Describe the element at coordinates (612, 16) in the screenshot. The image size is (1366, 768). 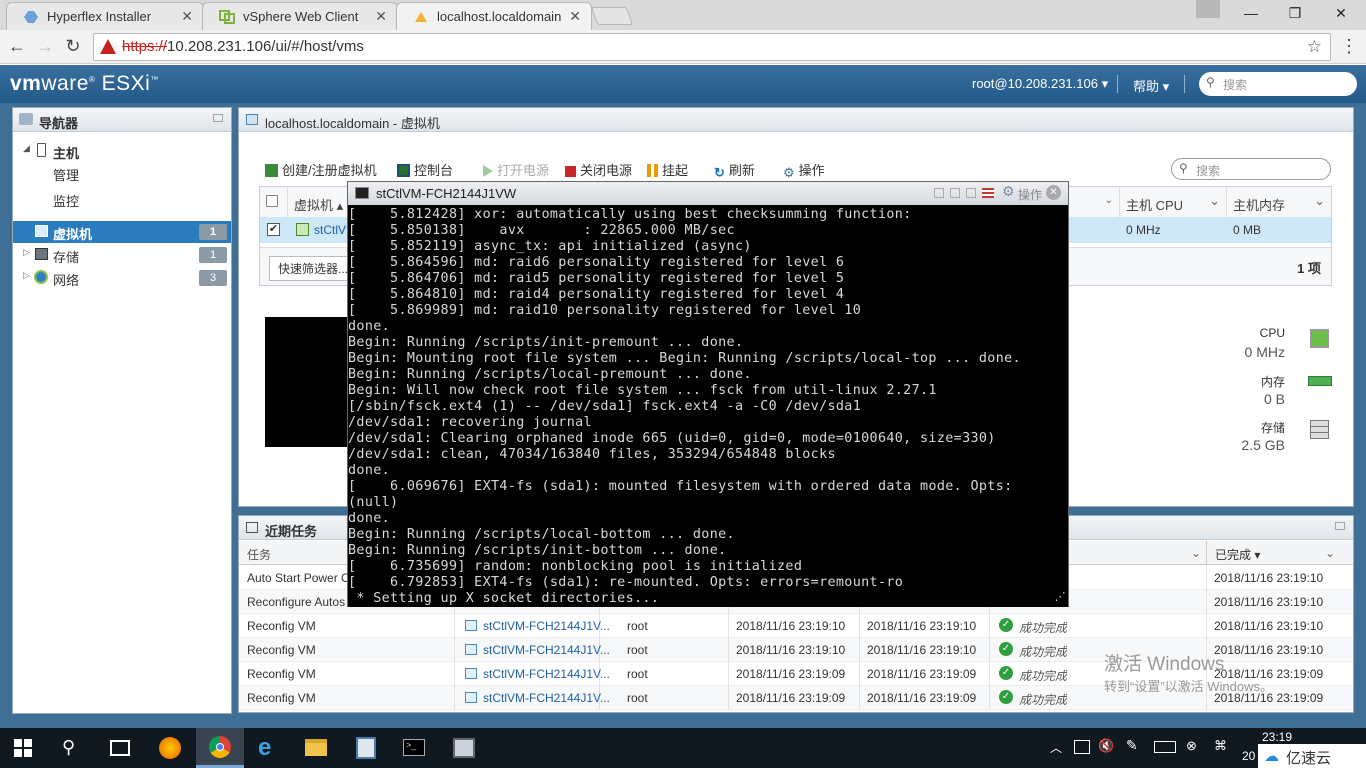
I see `new-tab-button` at that location.